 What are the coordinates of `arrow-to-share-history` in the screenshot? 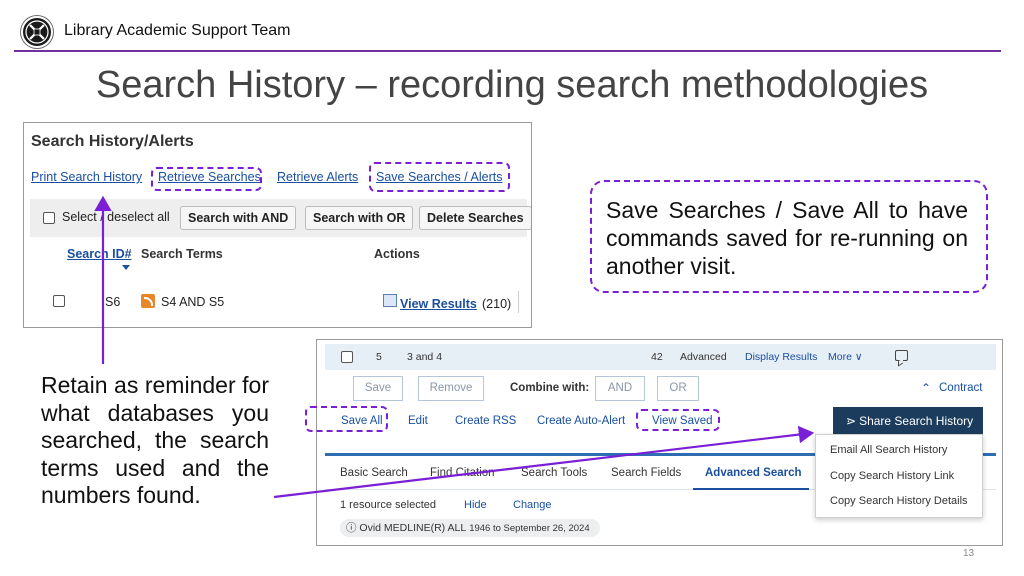 It's located at (544, 462).